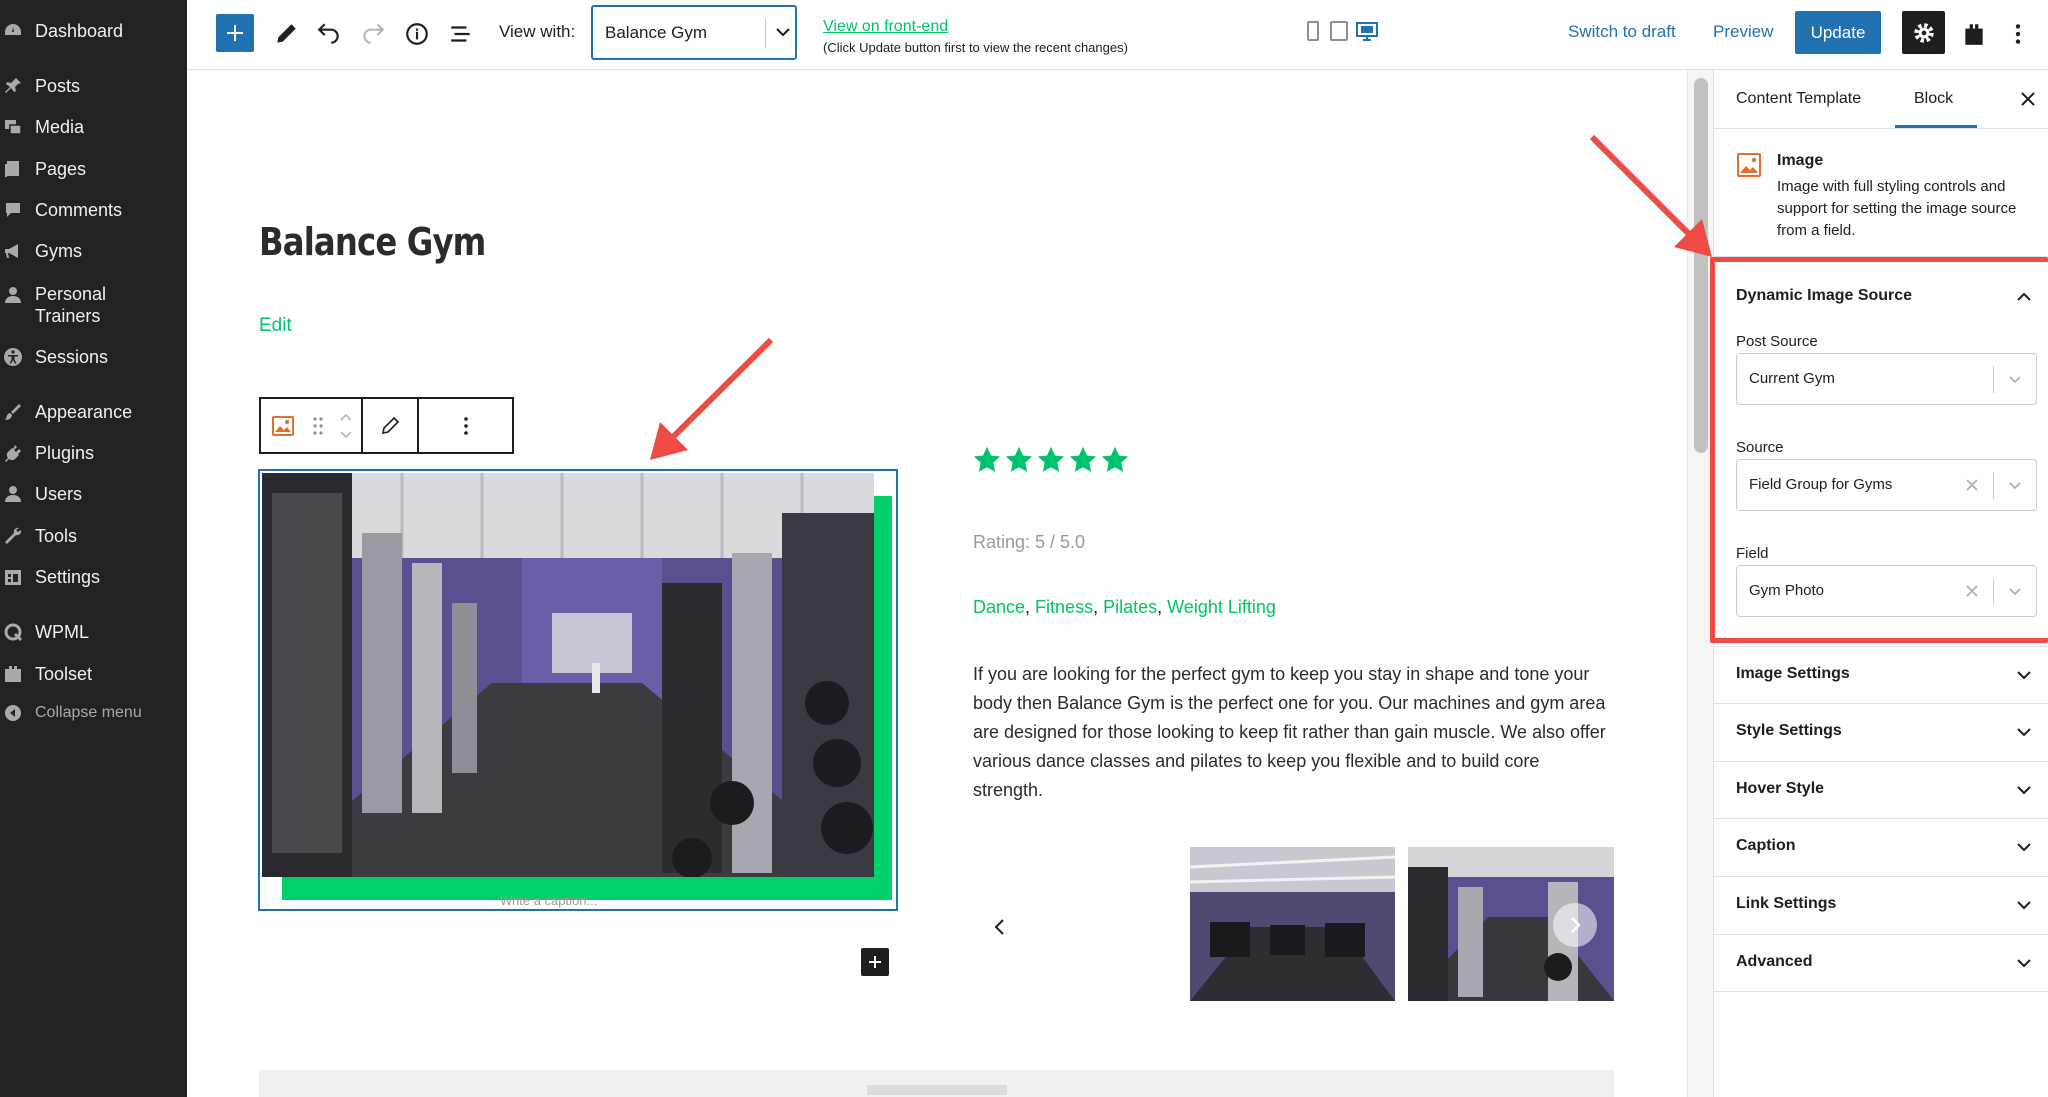 Image resolution: width=2048 pixels, height=1097 pixels. What do you see at coordinates (875, 962) in the screenshot?
I see `add-block-button` at bounding box center [875, 962].